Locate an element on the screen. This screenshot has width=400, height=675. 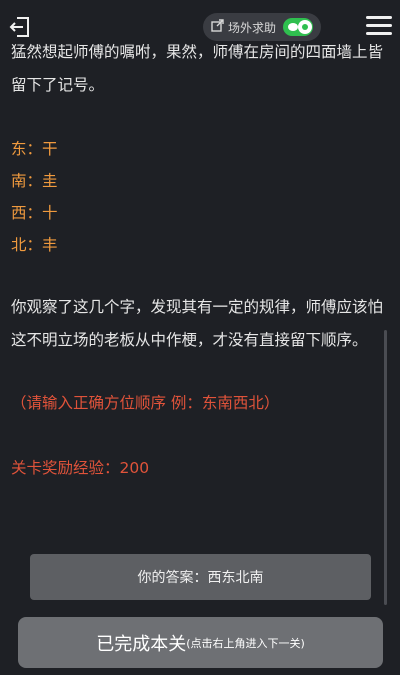
level-complete-label: 已完成本关 is located at coordinates (141, 644).